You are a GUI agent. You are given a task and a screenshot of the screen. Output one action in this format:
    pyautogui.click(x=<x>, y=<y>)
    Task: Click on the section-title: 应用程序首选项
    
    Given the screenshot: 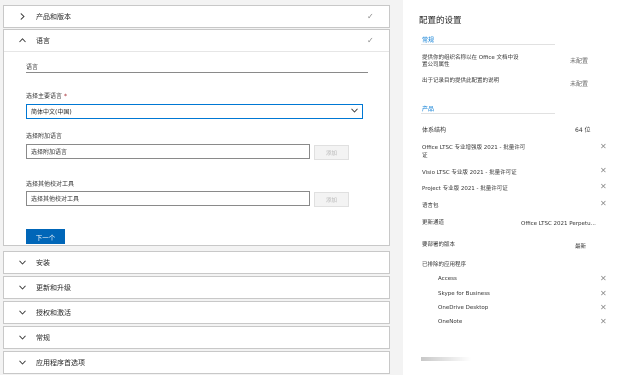 What is the action you would take?
    pyautogui.click(x=60, y=362)
    